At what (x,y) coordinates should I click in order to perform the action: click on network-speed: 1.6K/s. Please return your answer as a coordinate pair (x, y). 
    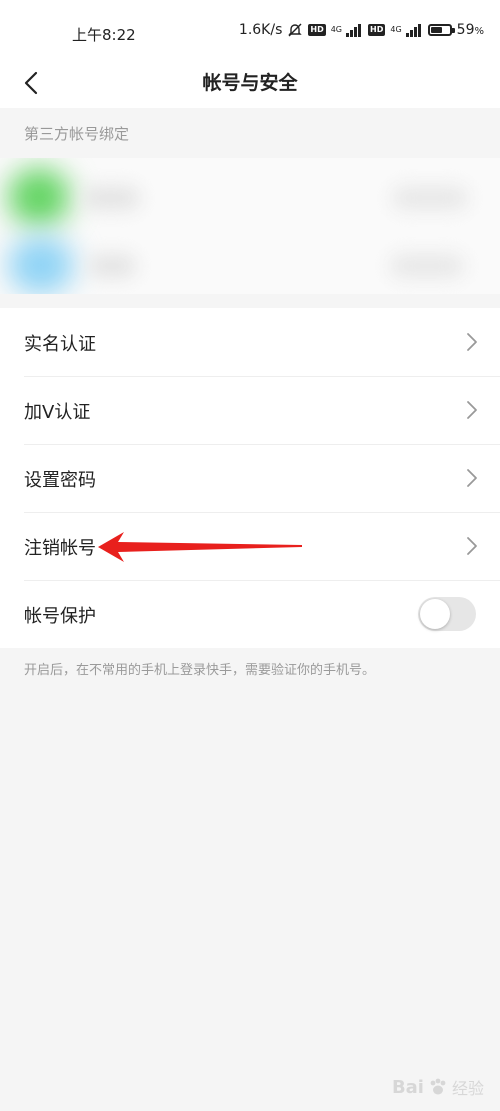
    Looking at the image, I should click on (260, 30).